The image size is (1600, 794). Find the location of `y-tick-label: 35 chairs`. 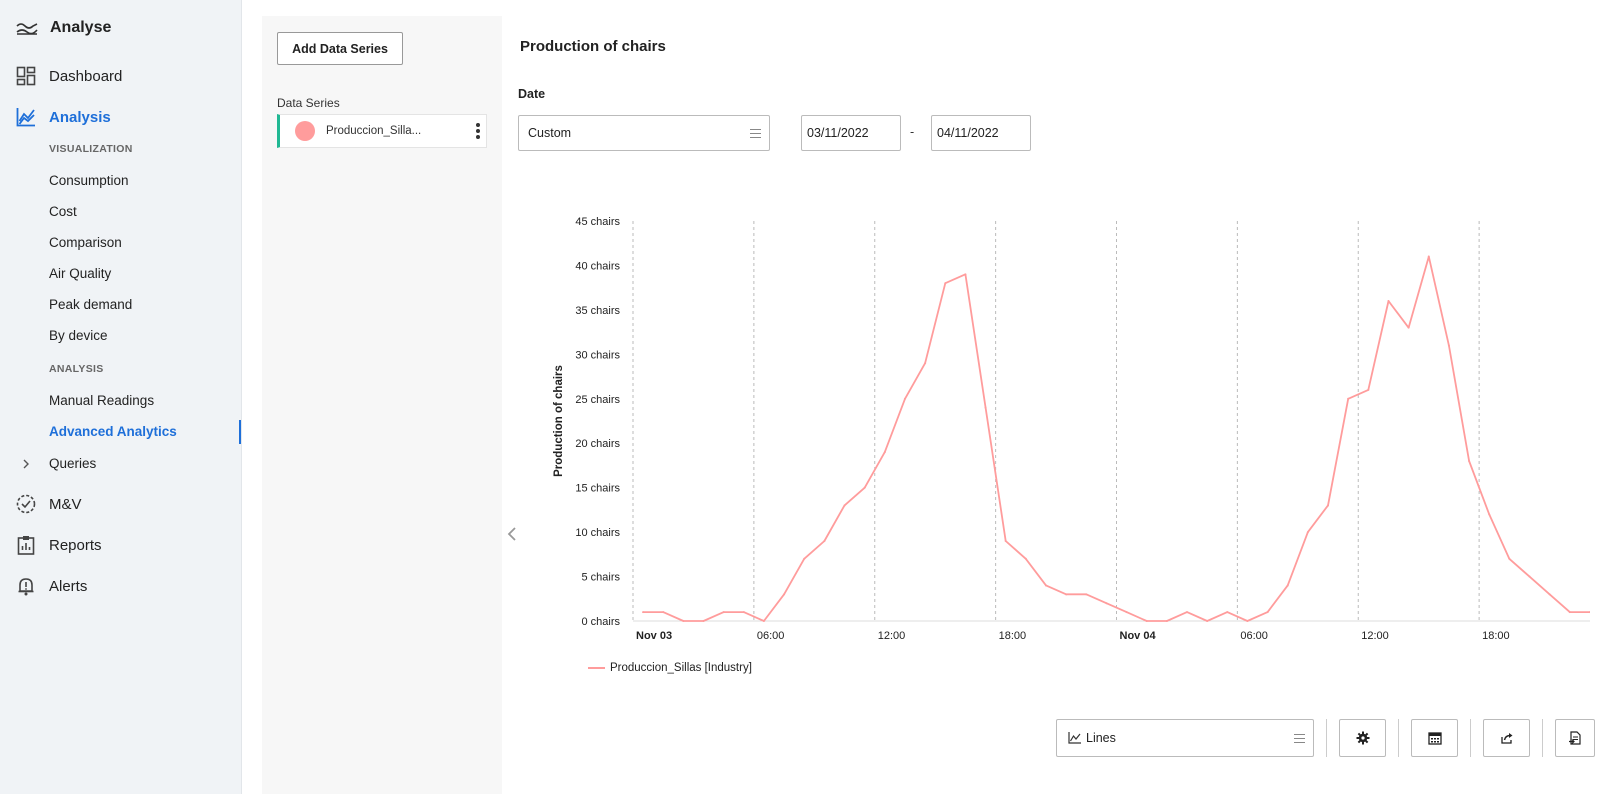

y-tick-label: 35 chairs is located at coordinates (597, 311).